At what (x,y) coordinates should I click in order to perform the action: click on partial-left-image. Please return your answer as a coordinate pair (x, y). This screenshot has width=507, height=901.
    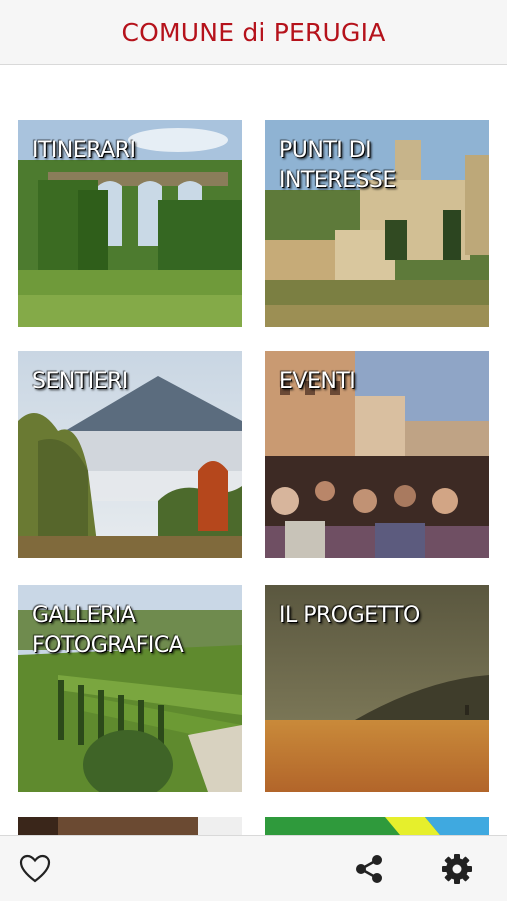
    Looking at the image, I should click on (130, 826).